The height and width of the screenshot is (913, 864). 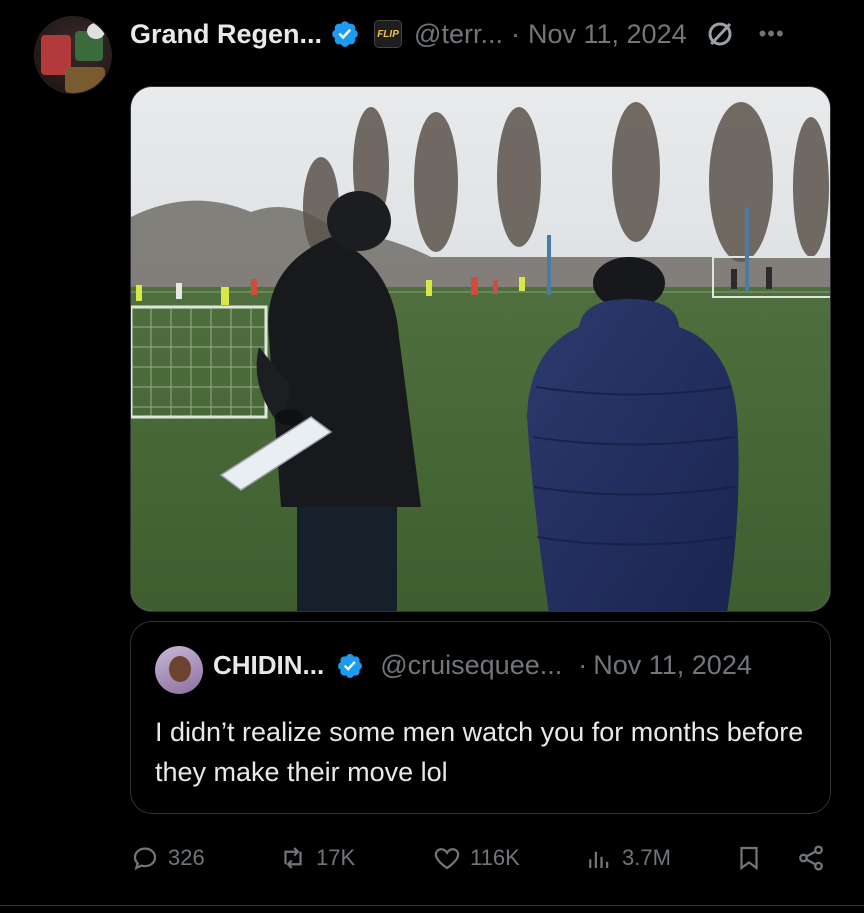 What do you see at coordinates (388, 34) in the screenshot?
I see `affiliate-badge: FLIP` at bounding box center [388, 34].